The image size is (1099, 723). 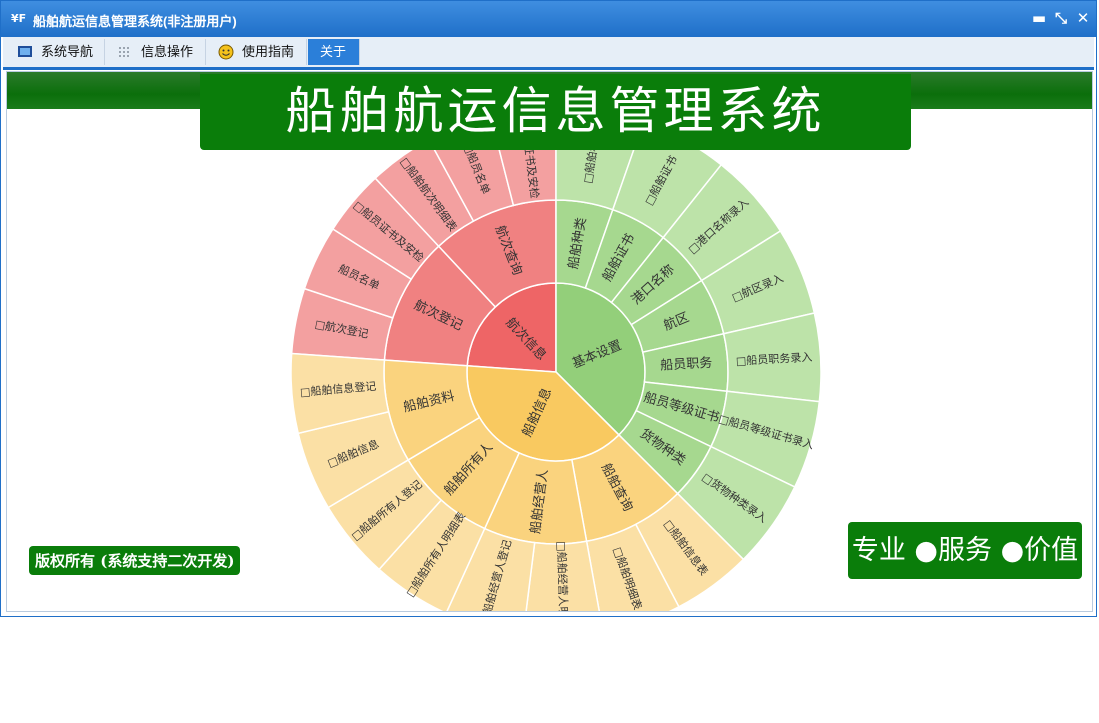 I want to click on menu-item-label: 关于, so click(x=333, y=51).